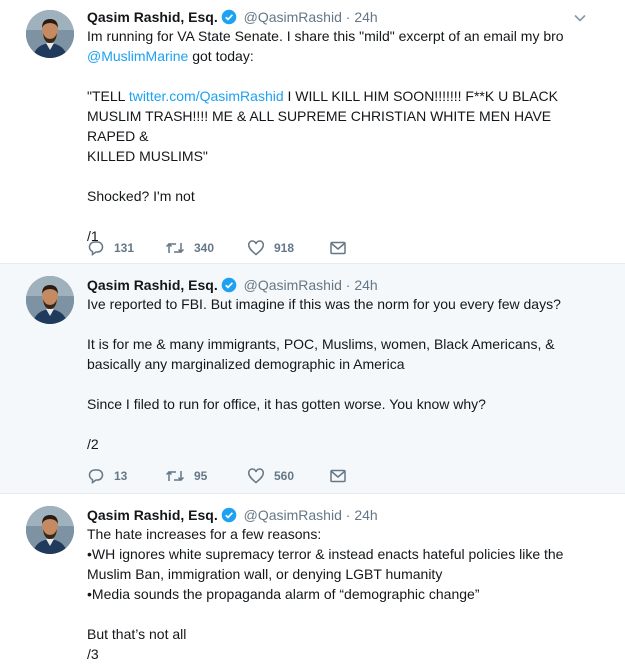 The width and height of the screenshot is (625, 664). Describe the element at coordinates (204, 248) in the screenshot. I see `retweet-count: 340` at that location.